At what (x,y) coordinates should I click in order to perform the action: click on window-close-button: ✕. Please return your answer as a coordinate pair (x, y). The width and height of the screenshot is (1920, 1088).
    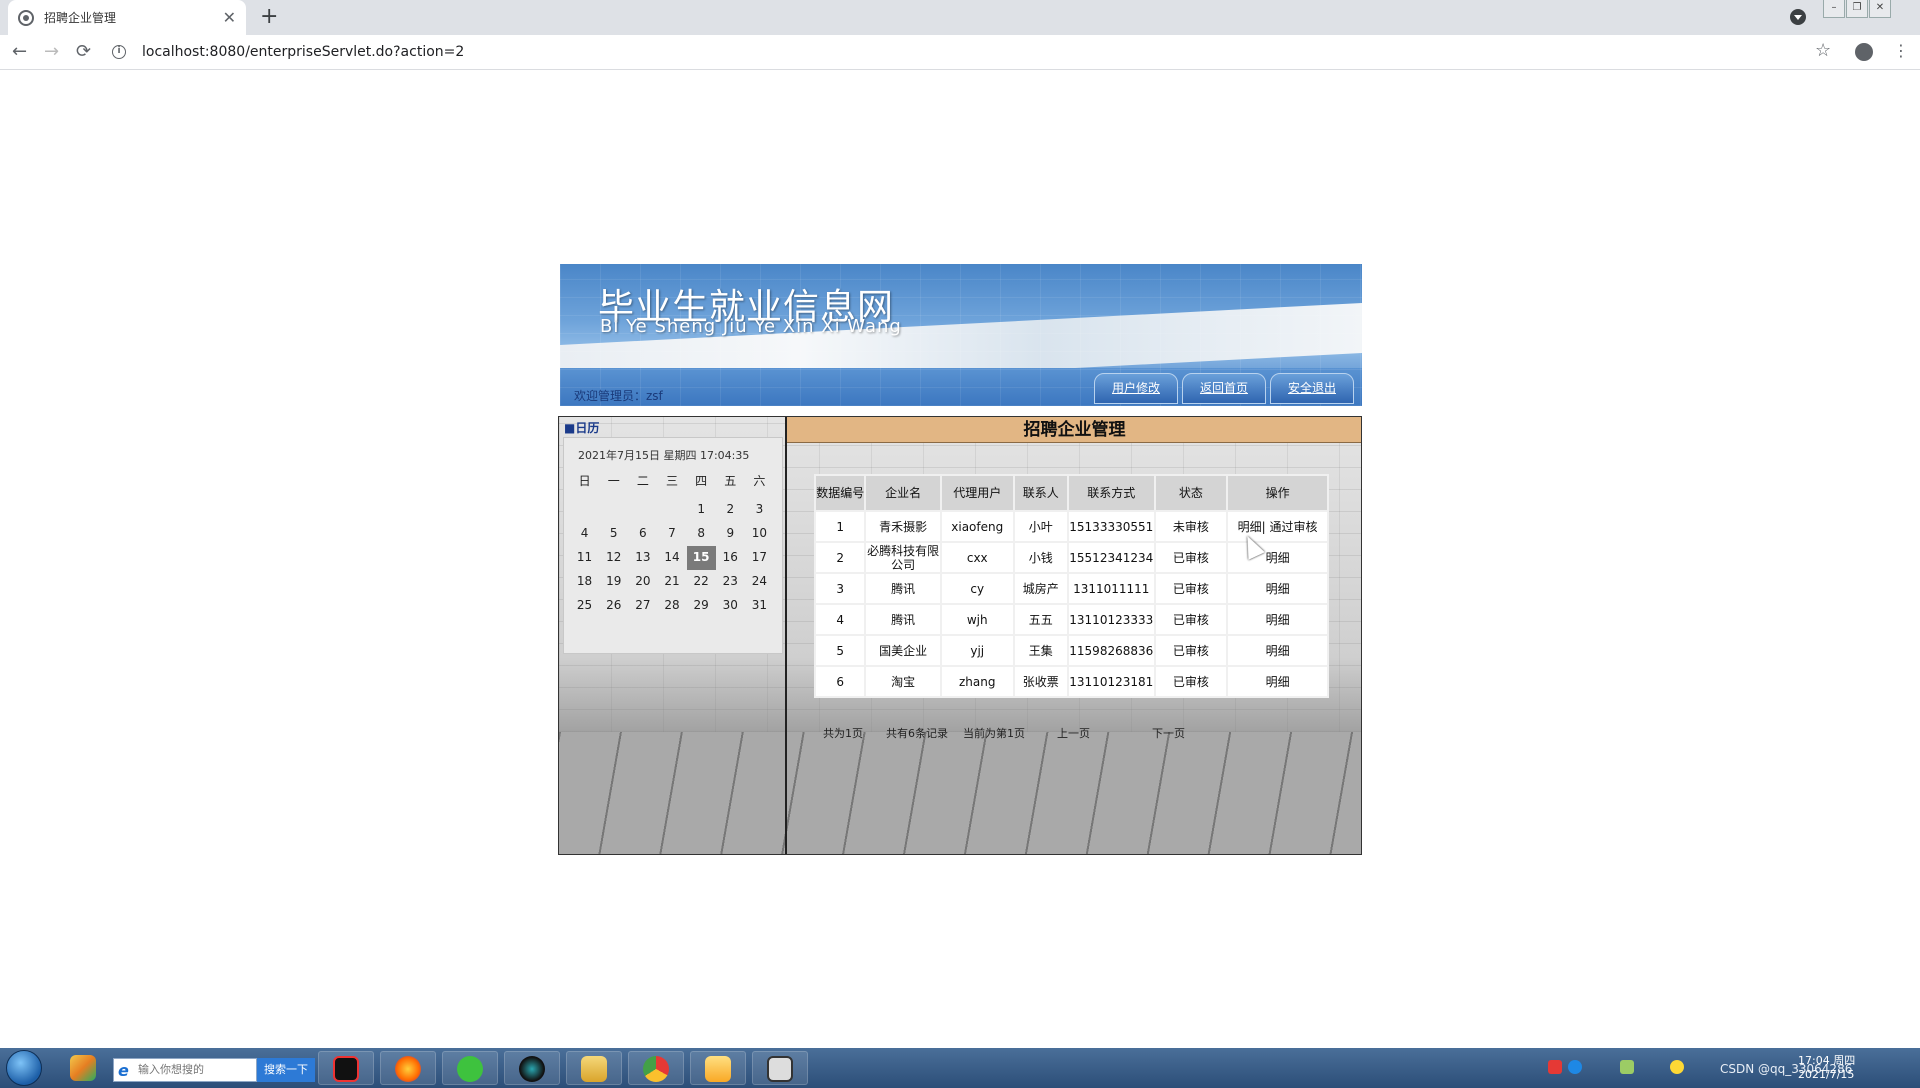
    Looking at the image, I should click on (1880, 9).